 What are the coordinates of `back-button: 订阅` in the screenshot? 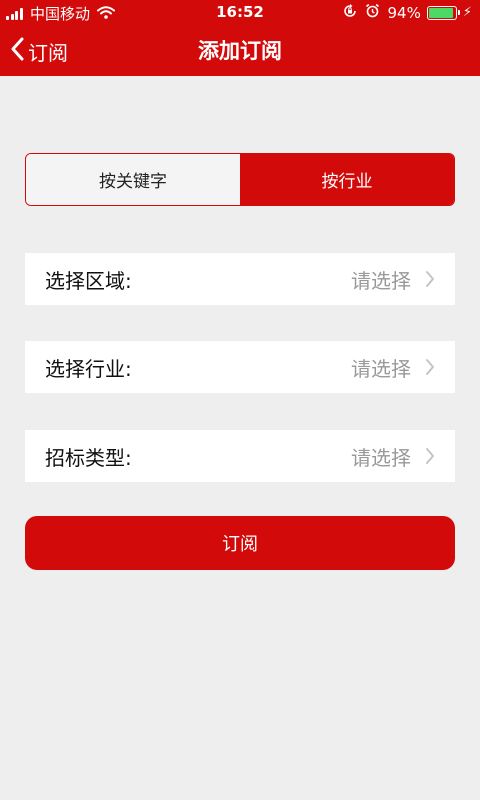 It's located at (39, 51).